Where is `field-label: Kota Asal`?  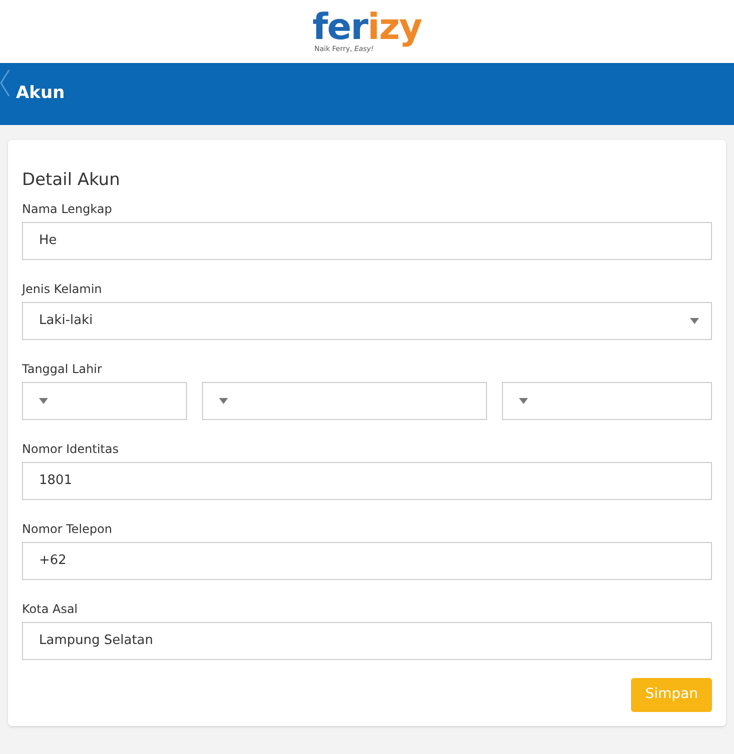 field-label: Kota Asal is located at coordinates (50, 609).